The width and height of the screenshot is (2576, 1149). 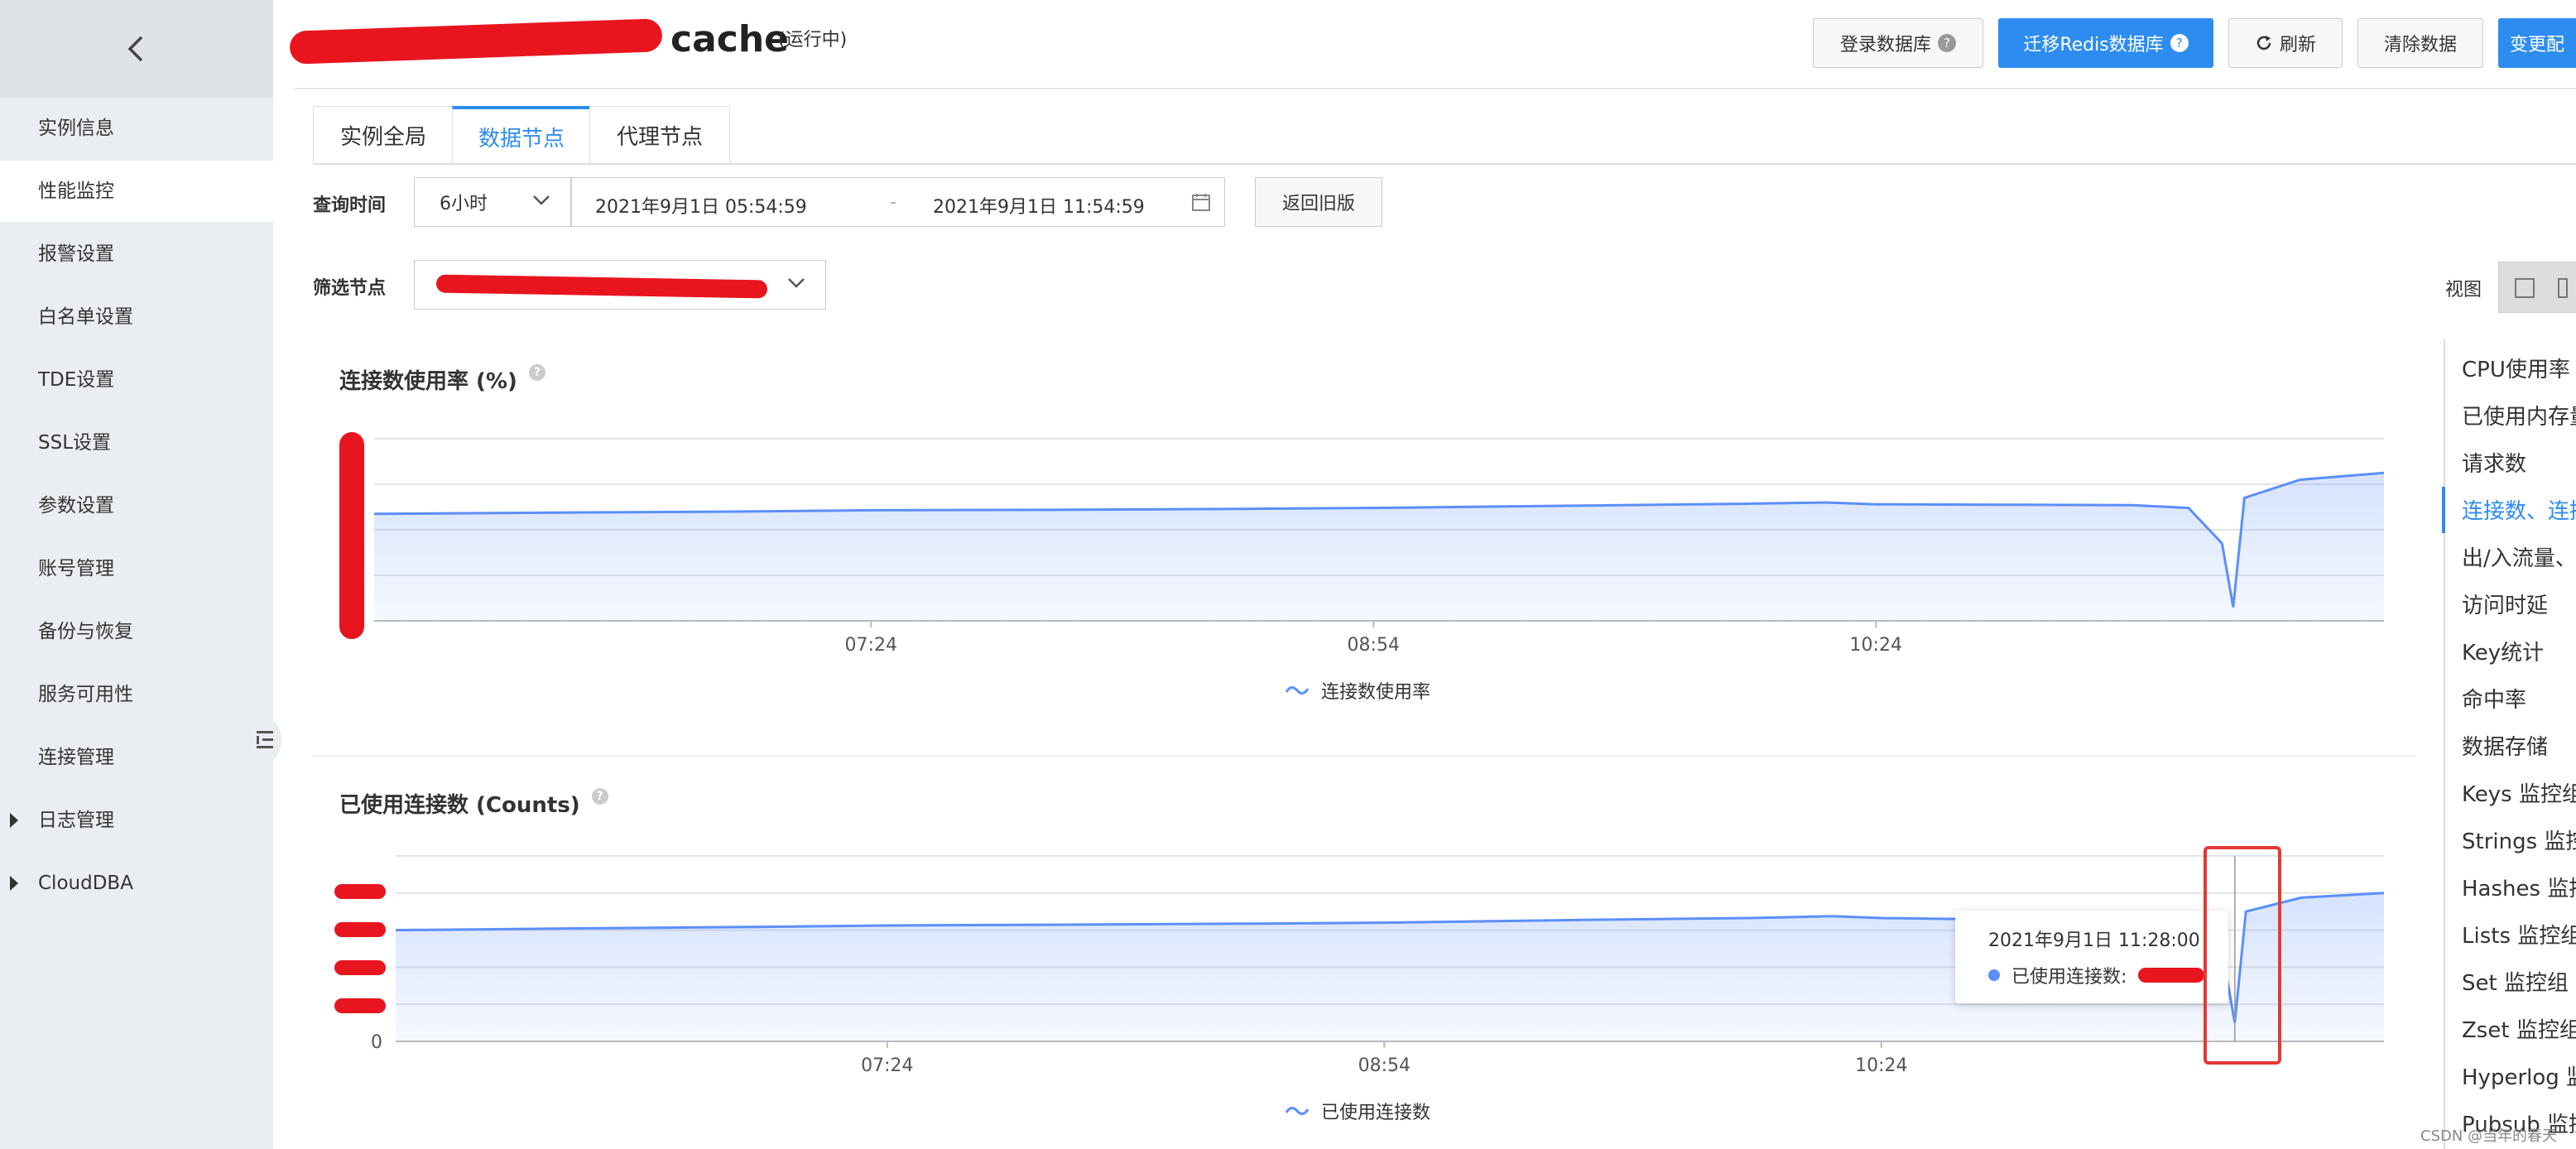 What do you see at coordinates (2516, 368) in the screenshot?
I see `right-nav-item: CPU使用率` at bounding box center [2516, 368].